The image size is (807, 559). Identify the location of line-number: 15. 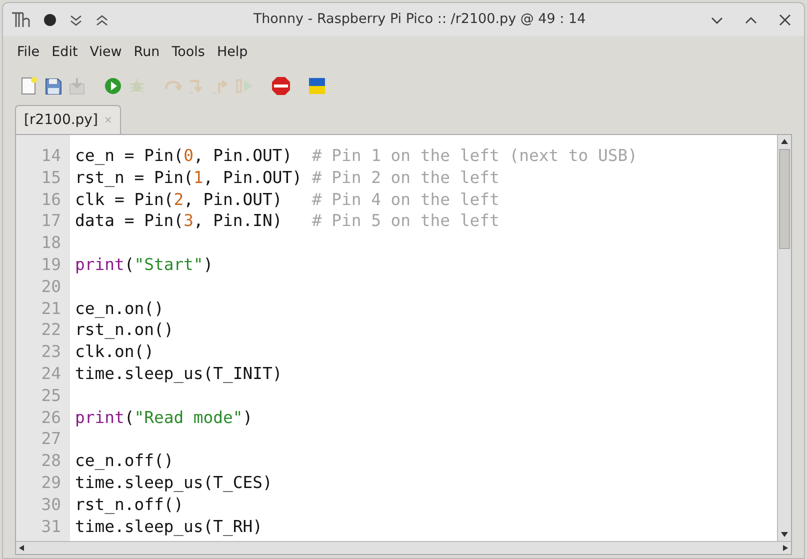
(51, 177).